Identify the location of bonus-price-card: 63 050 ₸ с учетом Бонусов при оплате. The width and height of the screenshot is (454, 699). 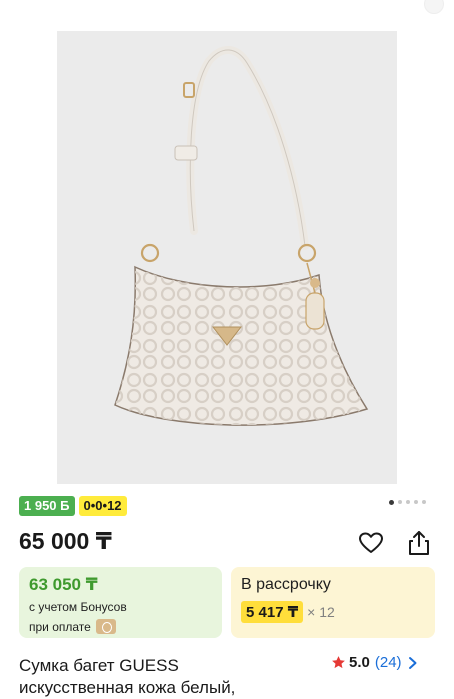
(120, 602).